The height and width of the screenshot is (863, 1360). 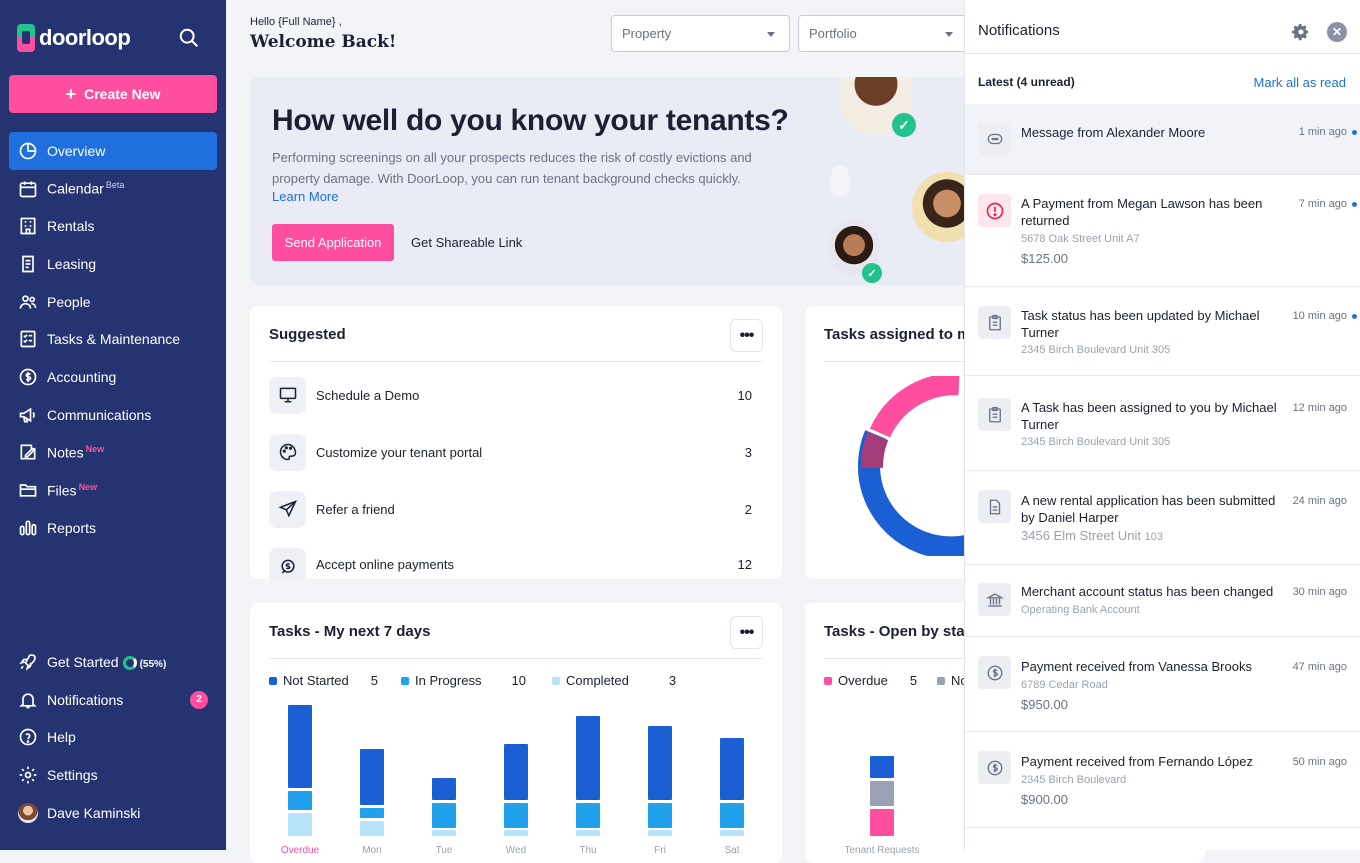 I want to click on communications-icon, so click(x=27, y=415).